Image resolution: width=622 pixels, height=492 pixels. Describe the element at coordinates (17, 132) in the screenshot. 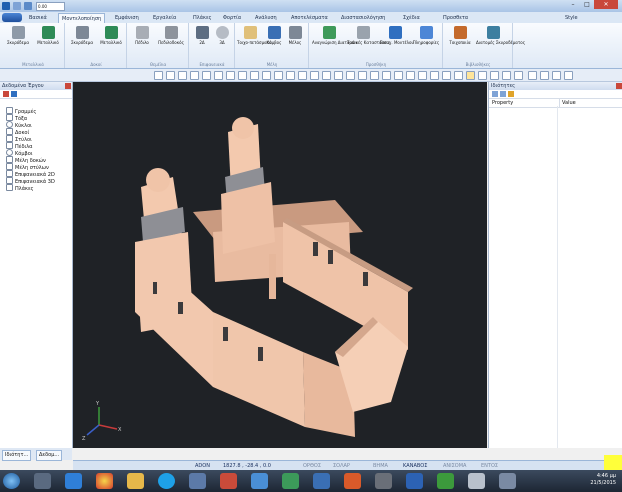

I see `tree-item-beams: Δοκοί` at that location.